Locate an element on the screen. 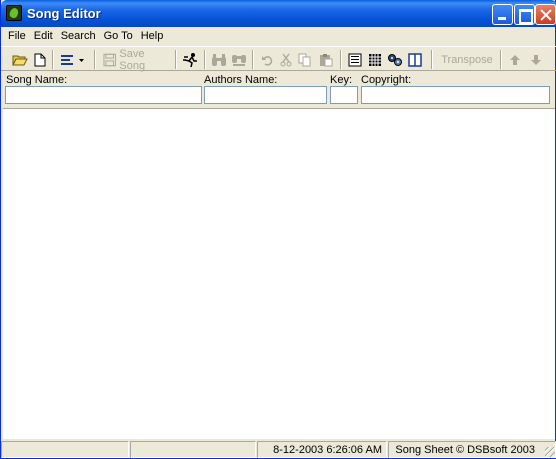 The height and width of the screenshot is (459, 556). undo-button is located at coordinates (267, 59).